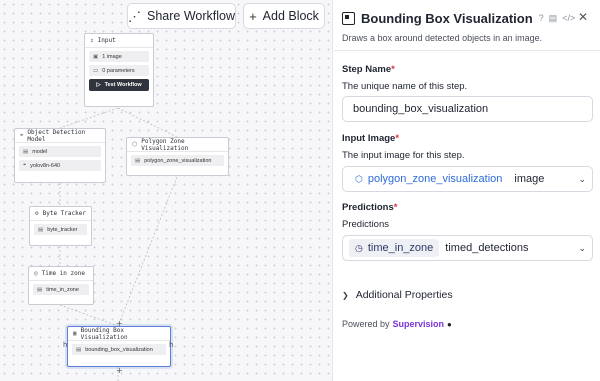  I want to click on play-icon: ▷, so click(98, 85).